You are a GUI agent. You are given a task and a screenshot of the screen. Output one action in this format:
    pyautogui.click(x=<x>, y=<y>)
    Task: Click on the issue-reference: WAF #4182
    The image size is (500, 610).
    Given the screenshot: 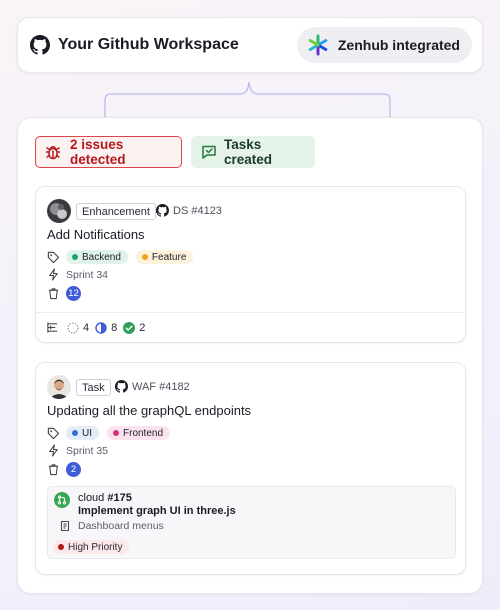 What is the action you would take?
    pyautogui.click(x=152, y=386)
    